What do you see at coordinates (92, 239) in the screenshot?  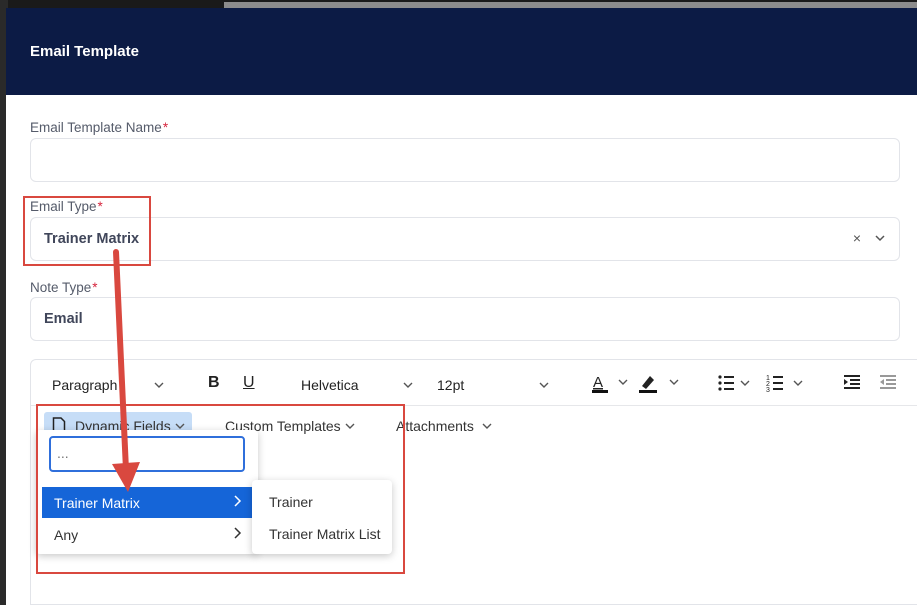 I see `email-type-value: Trainer Matrix` at bounding box center [92, 239].